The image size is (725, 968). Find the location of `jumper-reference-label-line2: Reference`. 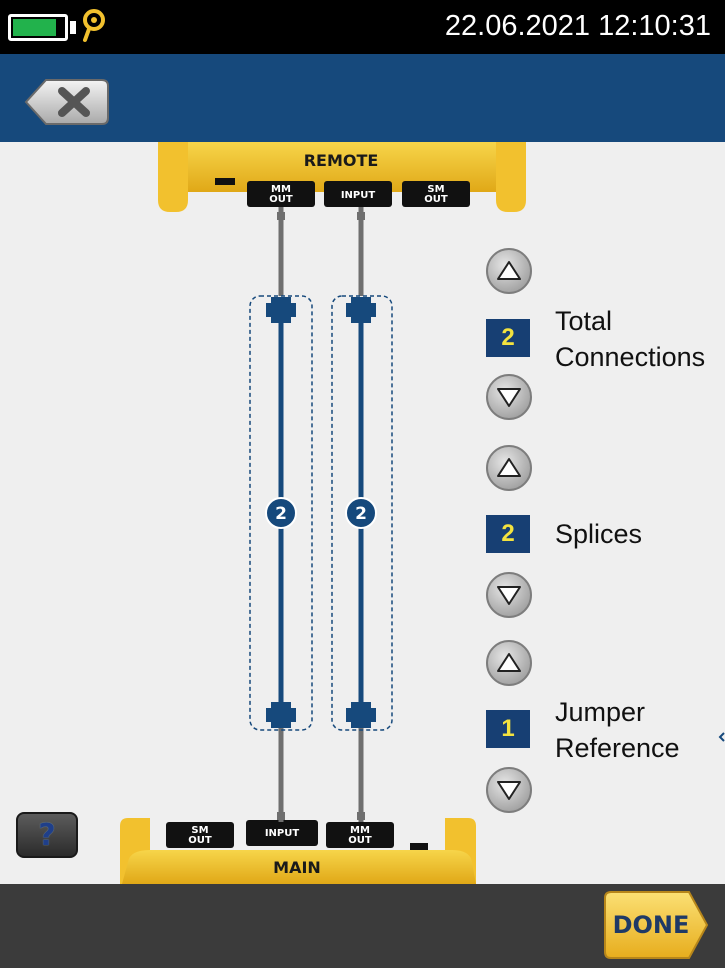

jumper-reference-label-line2: Reference is located at coordinates (617, 748).